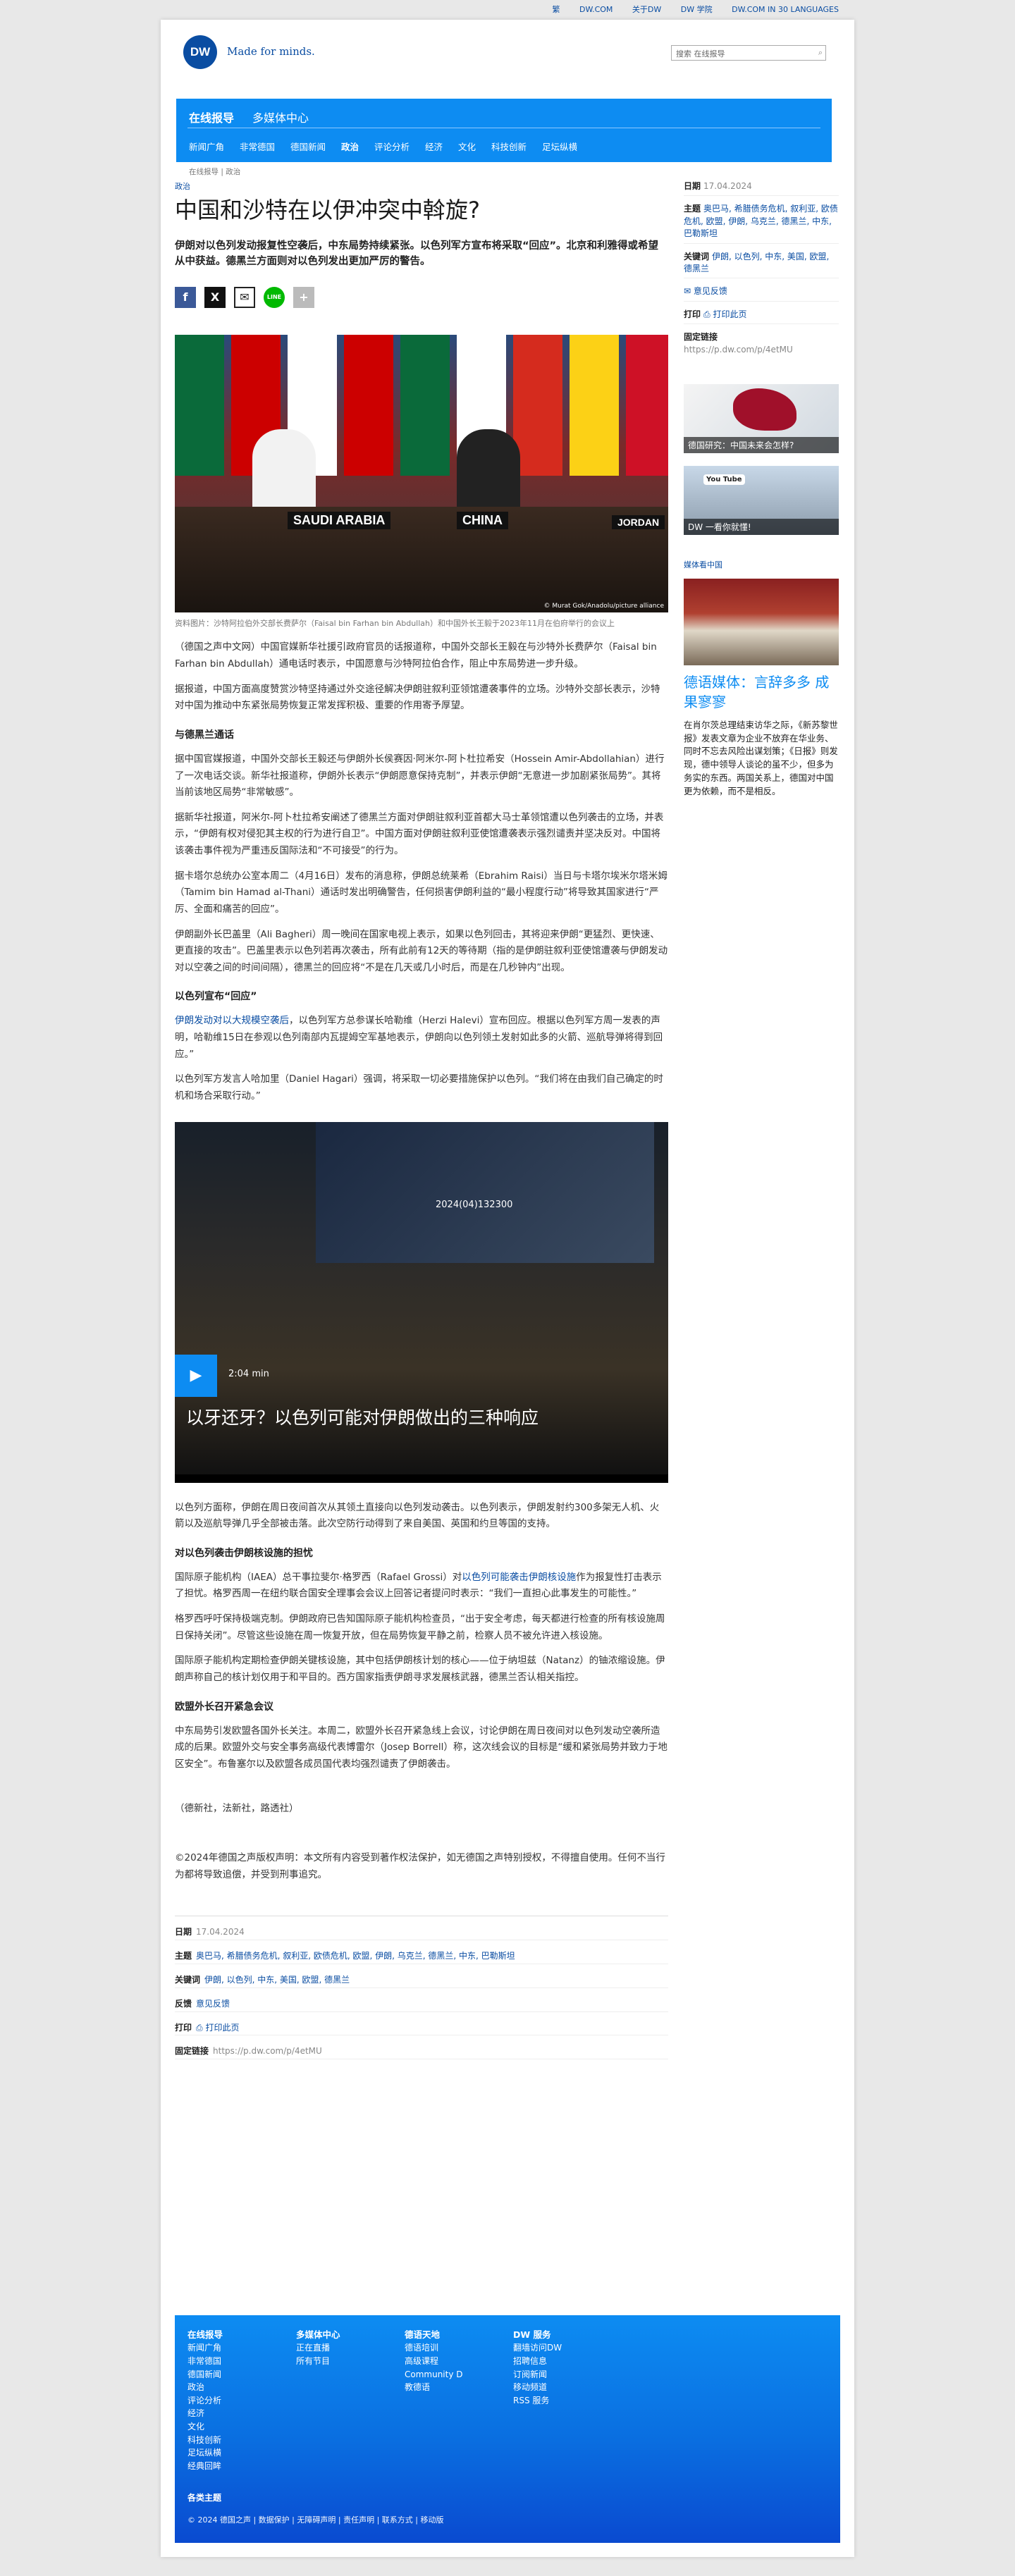  I want to click on nav-item-german-news: 德国新闻, so click(308, 147).